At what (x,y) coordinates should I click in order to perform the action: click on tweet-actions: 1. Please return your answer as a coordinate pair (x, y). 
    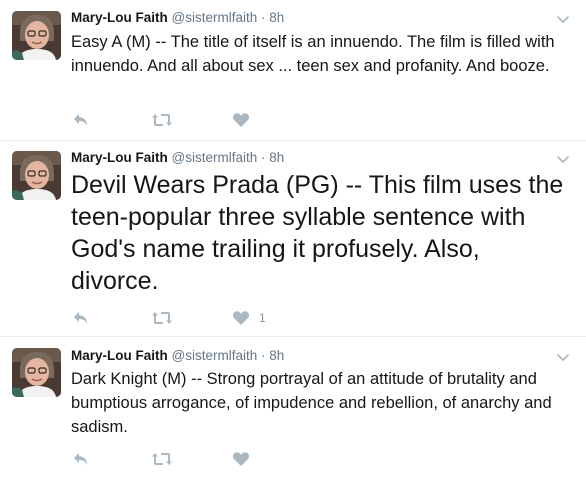
    Looking at the image, I should click on (221, 318).